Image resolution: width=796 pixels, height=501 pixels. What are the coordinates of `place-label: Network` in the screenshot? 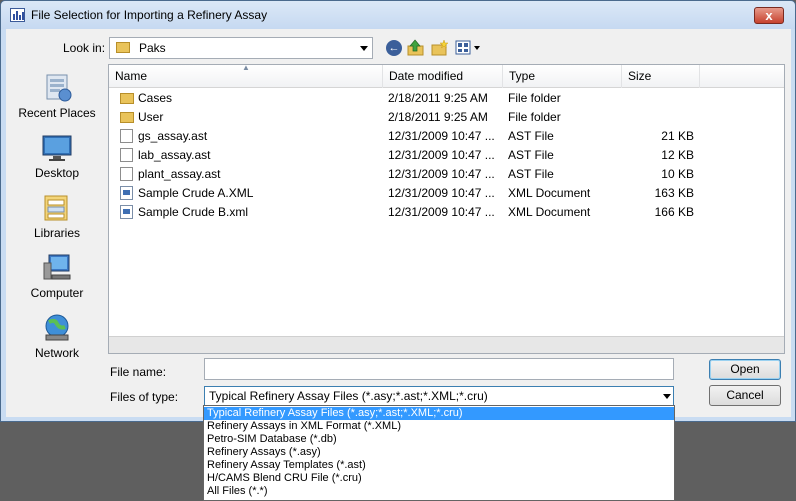 It's located at (56, 353).